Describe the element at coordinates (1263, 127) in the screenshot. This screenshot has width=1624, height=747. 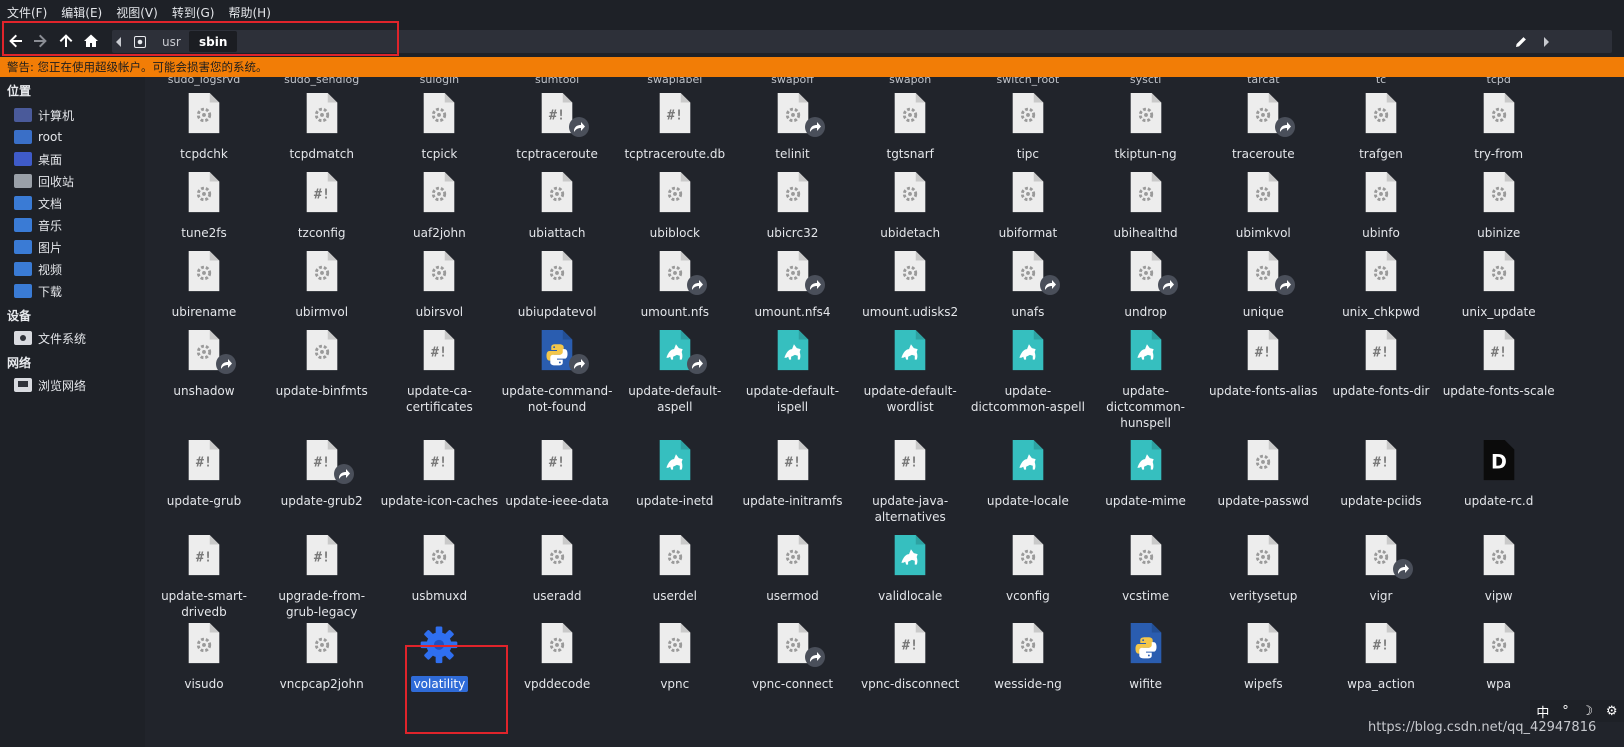
I see `file-item: traceroute` at that location.